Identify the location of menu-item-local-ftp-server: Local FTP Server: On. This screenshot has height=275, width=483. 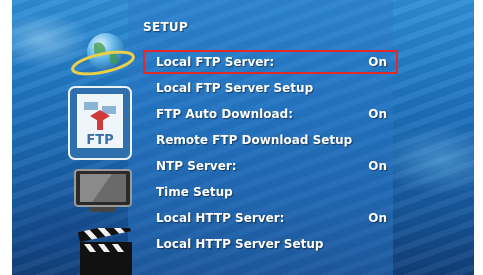
(265, 63).